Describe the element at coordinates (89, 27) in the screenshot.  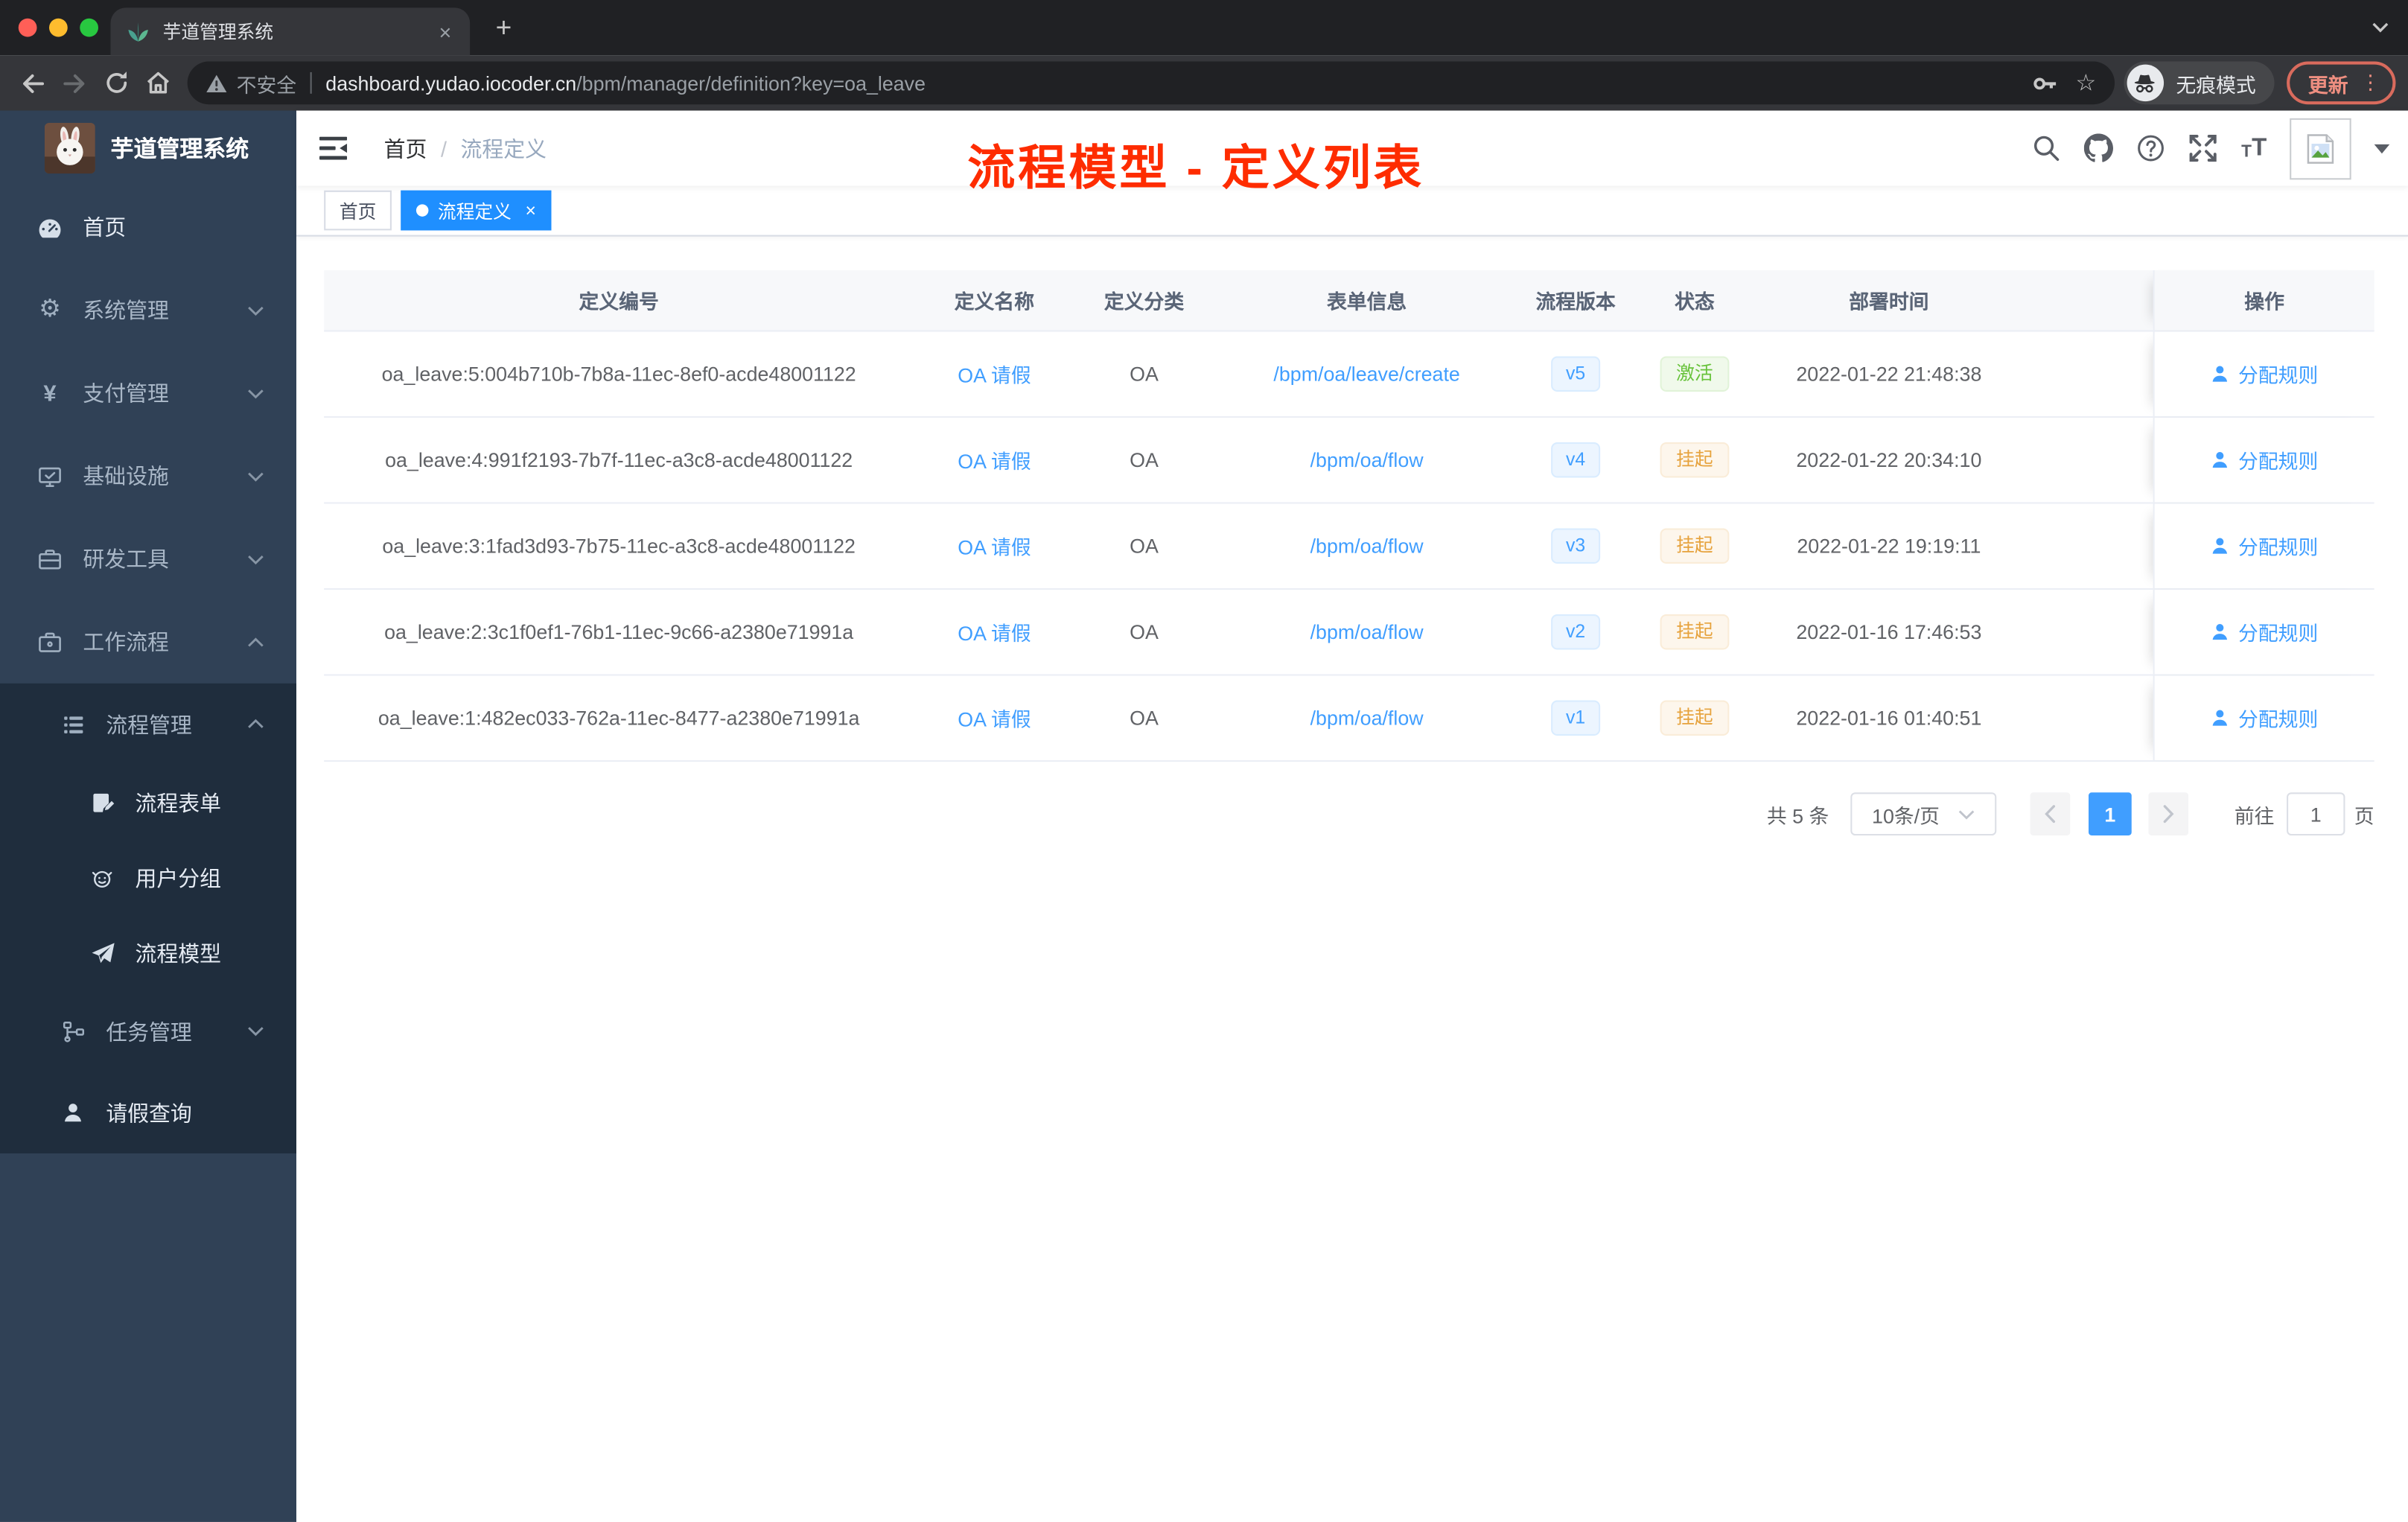
I see `zoom-window-button` at that location.